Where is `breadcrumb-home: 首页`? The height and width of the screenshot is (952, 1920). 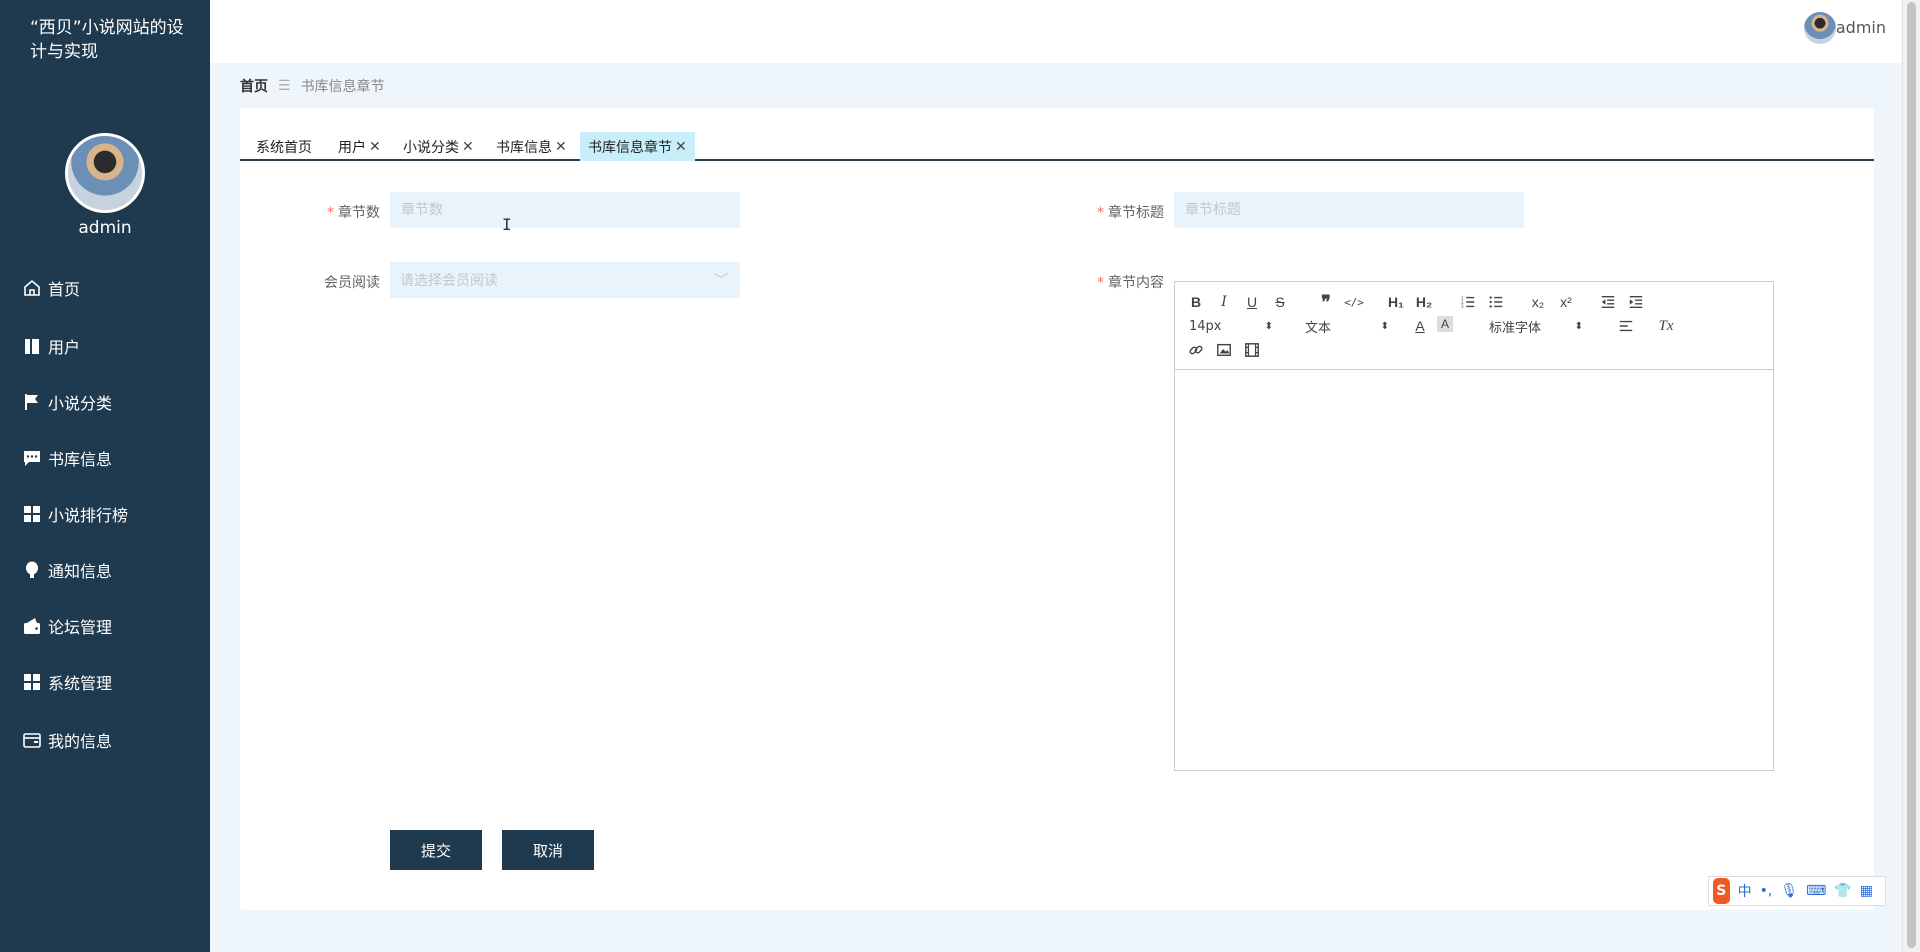
breadcrumb-home: 首页 is located at coordinates (254, 86).